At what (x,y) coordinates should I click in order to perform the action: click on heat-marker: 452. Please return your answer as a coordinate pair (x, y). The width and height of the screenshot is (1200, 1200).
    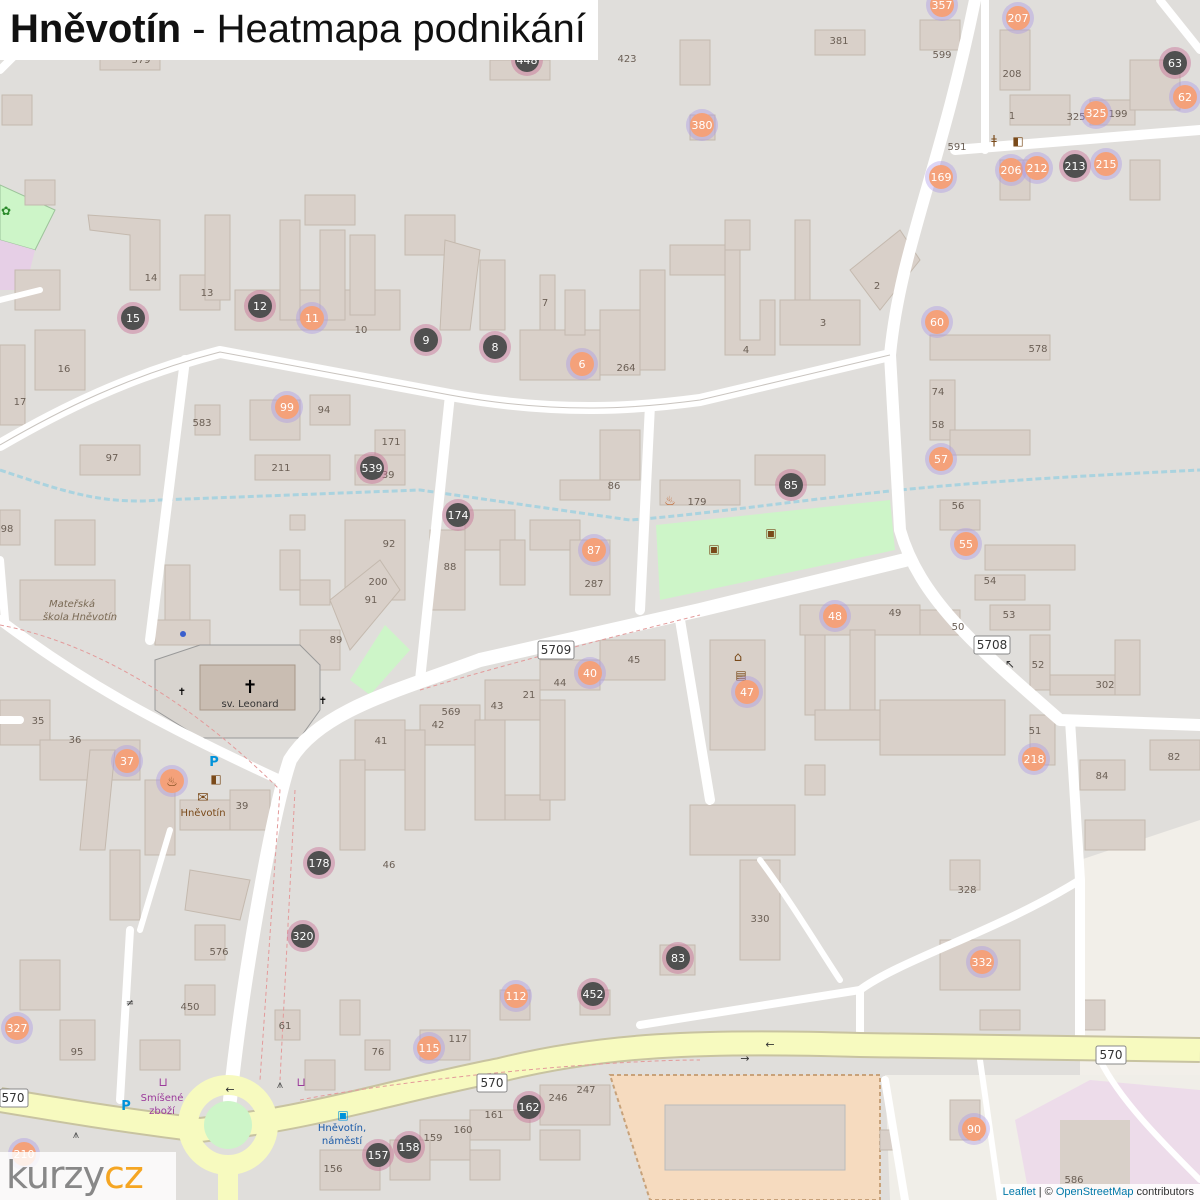
    Looking at the image, I should click on (593, 994).